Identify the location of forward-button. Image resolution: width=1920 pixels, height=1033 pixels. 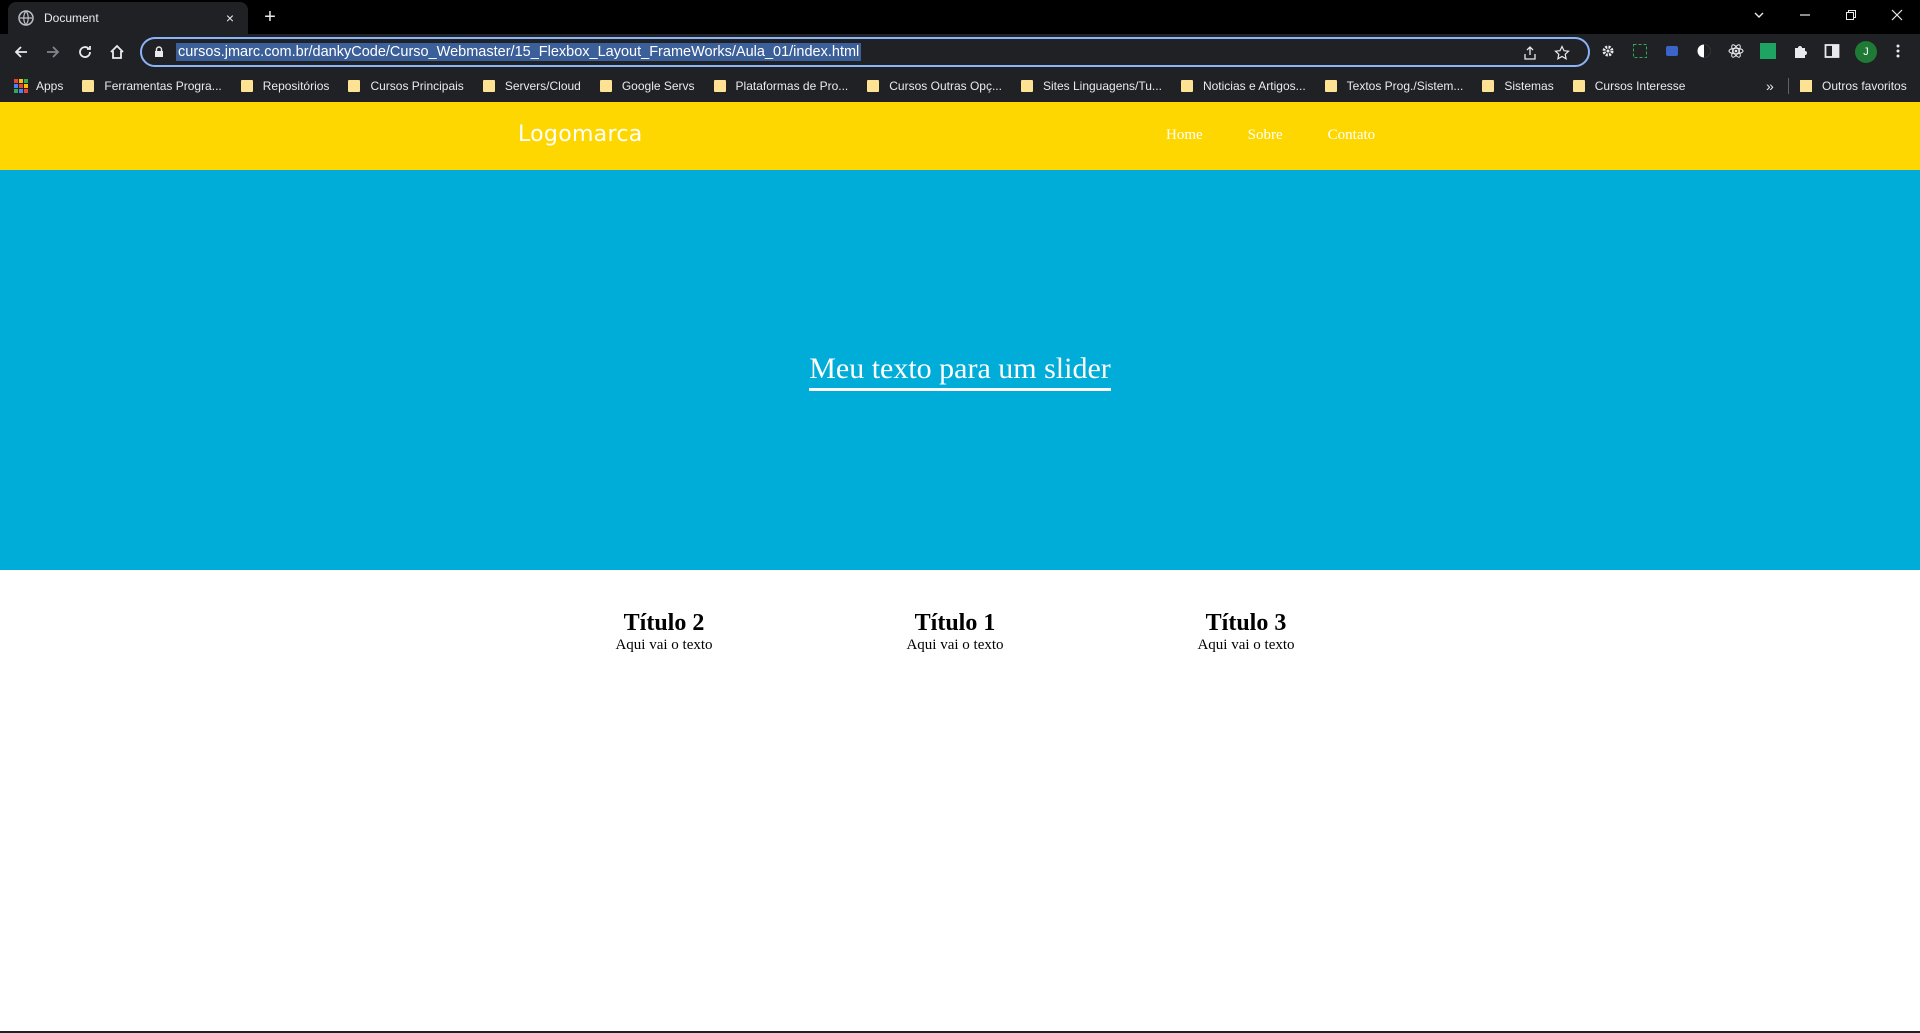
(53, 52).